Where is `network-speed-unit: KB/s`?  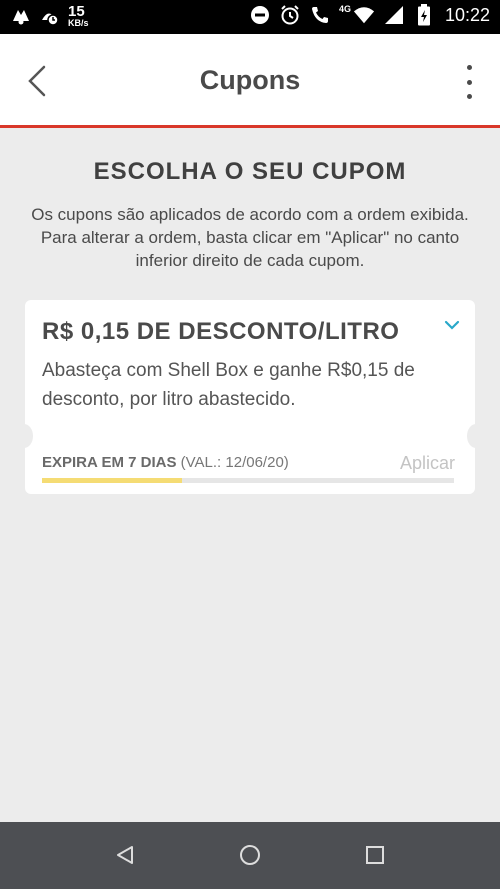
network-speed-unit: KB/s is located at coordinates (78, 23).